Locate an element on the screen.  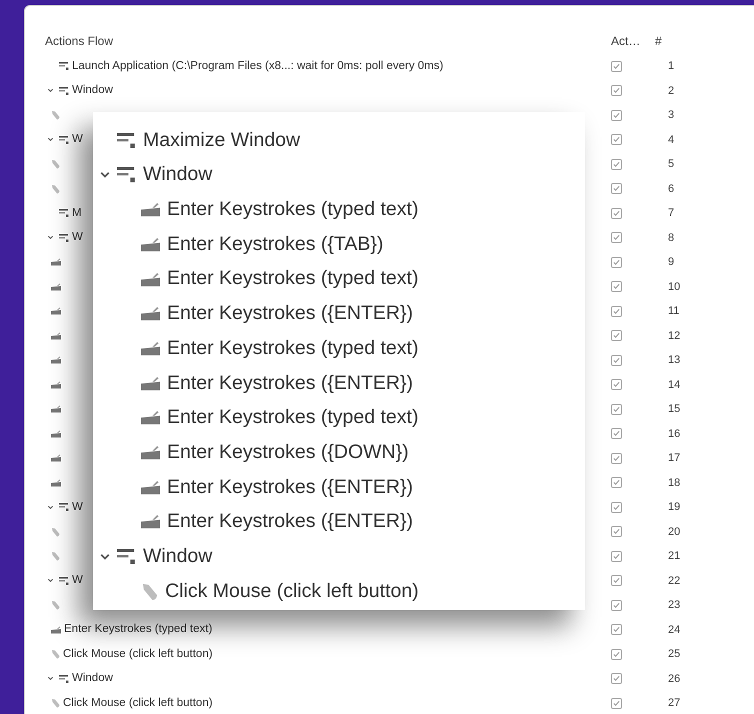
row-number: 5 is located at coordinates (671, 164).